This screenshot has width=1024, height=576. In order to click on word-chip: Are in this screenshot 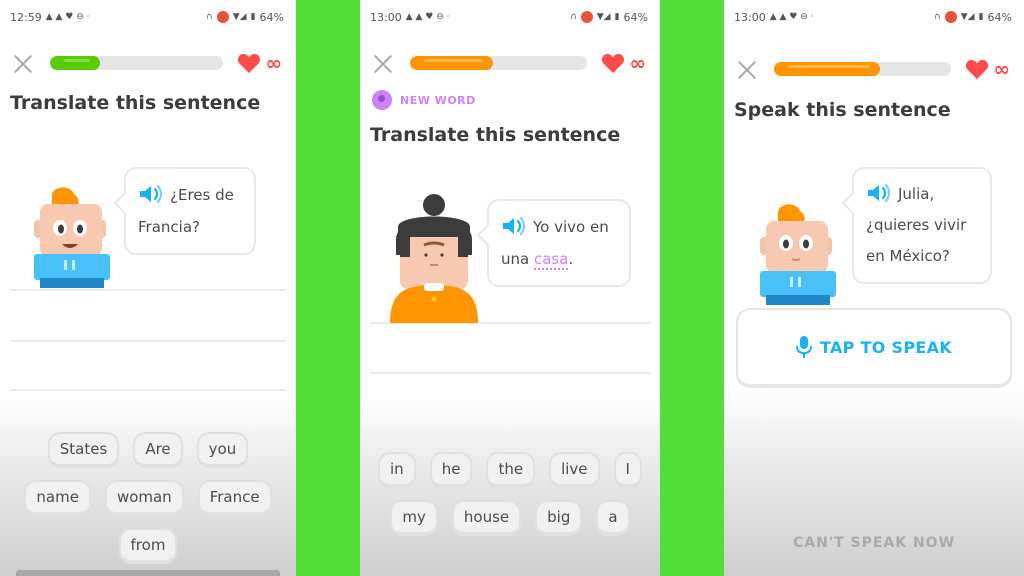, I will do `click(158, 450)`.